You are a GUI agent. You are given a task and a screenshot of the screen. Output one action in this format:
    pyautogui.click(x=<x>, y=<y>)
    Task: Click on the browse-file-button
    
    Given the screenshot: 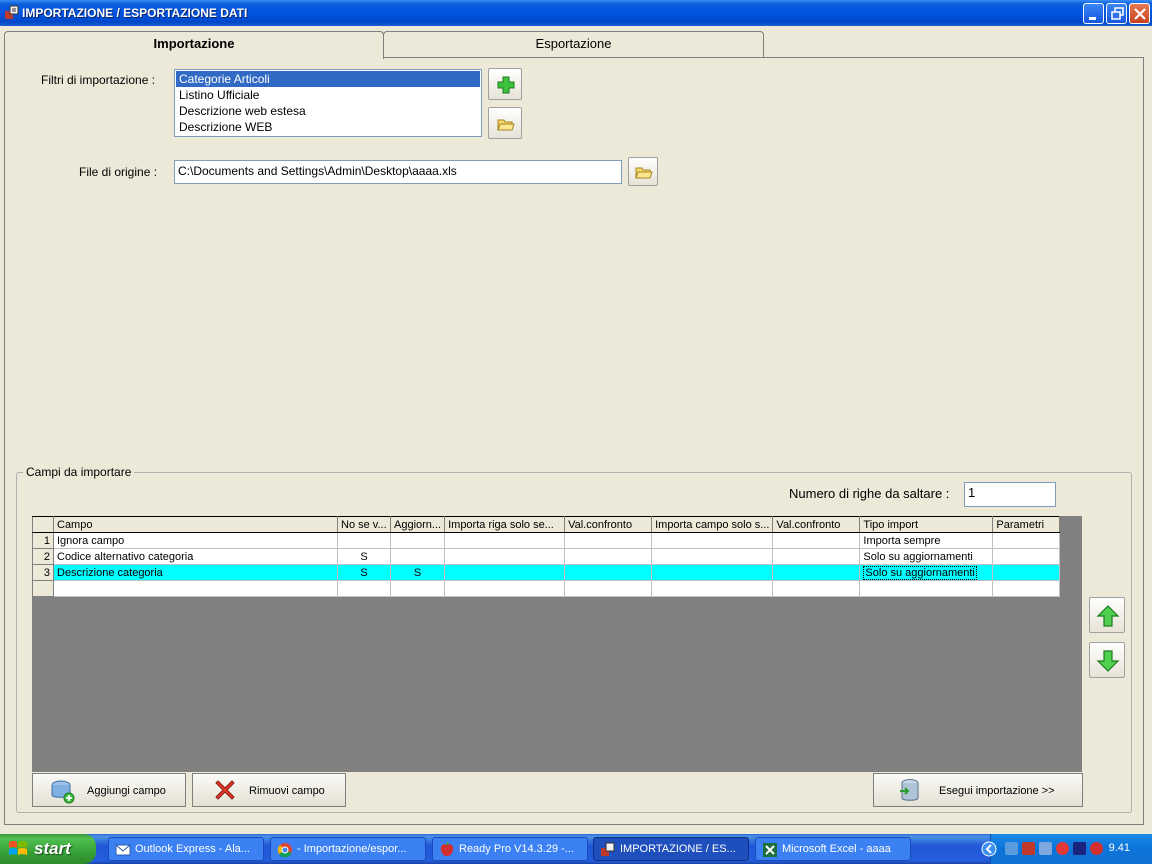 What is the action you would take?
    pyautogui.click(x=643, y=171)
    